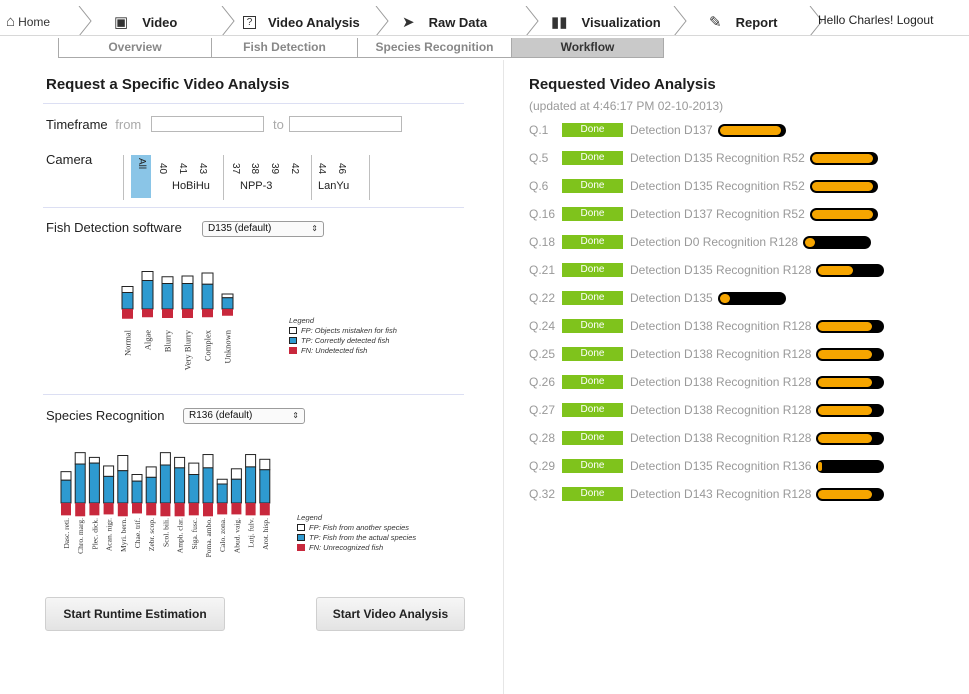 This screenshot has height=694, width=969. I want to click on logout-link: Logout, so click(915, 20).